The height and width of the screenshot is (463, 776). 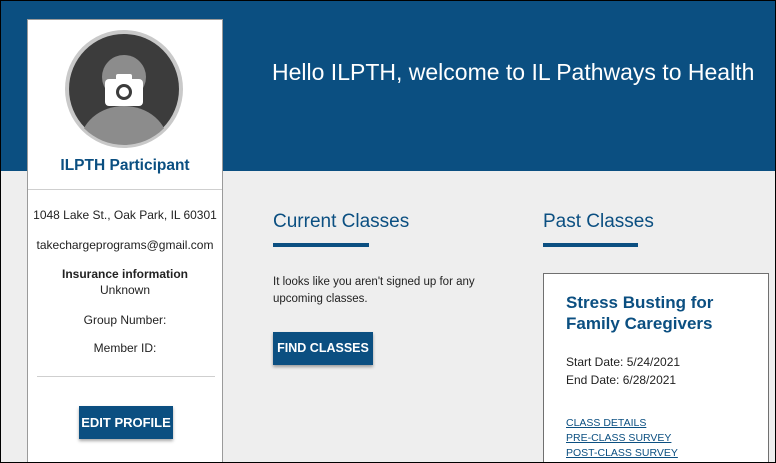 I want to click on pre-class-survey-link: PRE-CLASS SURVEY, so click(x=618, y=438).